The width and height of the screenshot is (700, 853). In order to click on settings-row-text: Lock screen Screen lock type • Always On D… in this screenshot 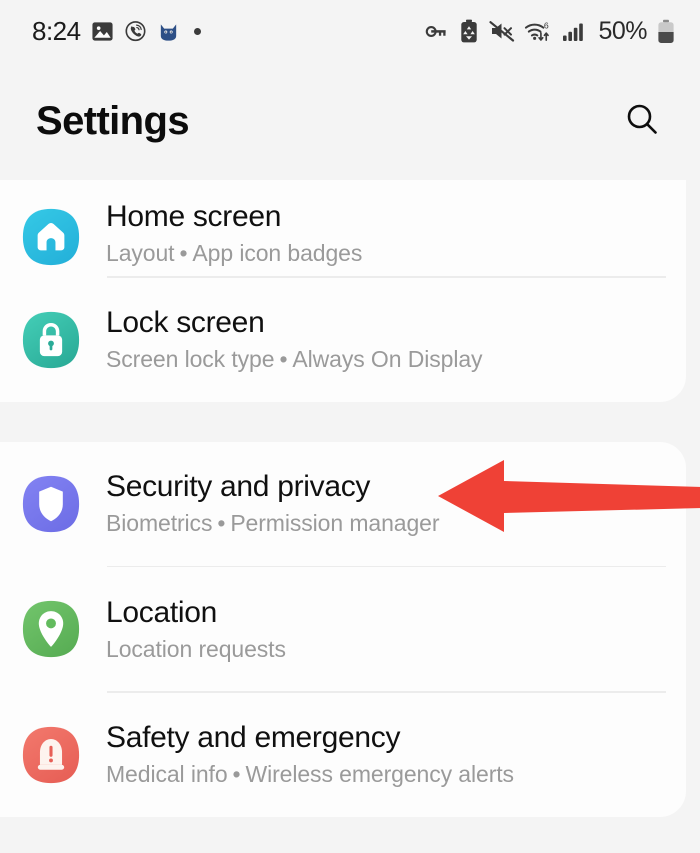, I will do `click(384, 339)`.